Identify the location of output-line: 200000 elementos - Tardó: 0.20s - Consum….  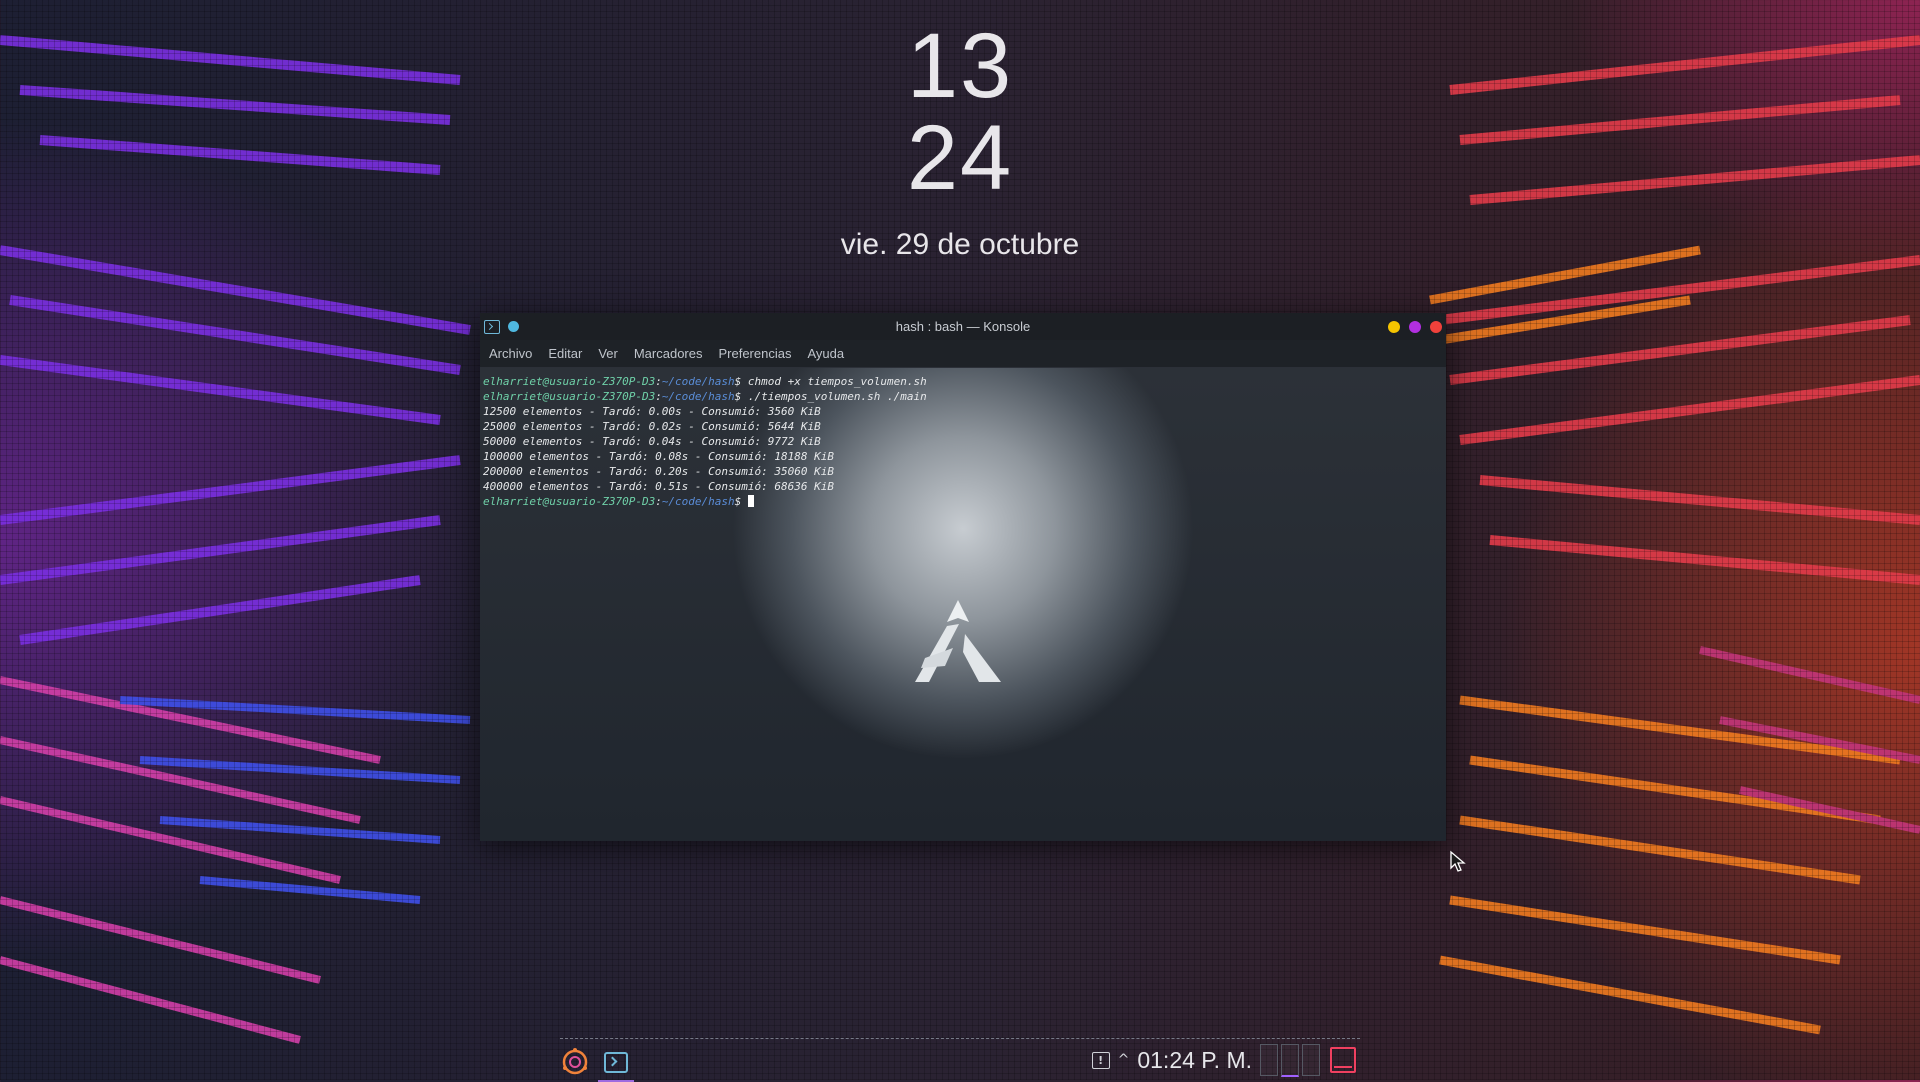
(658, 471).